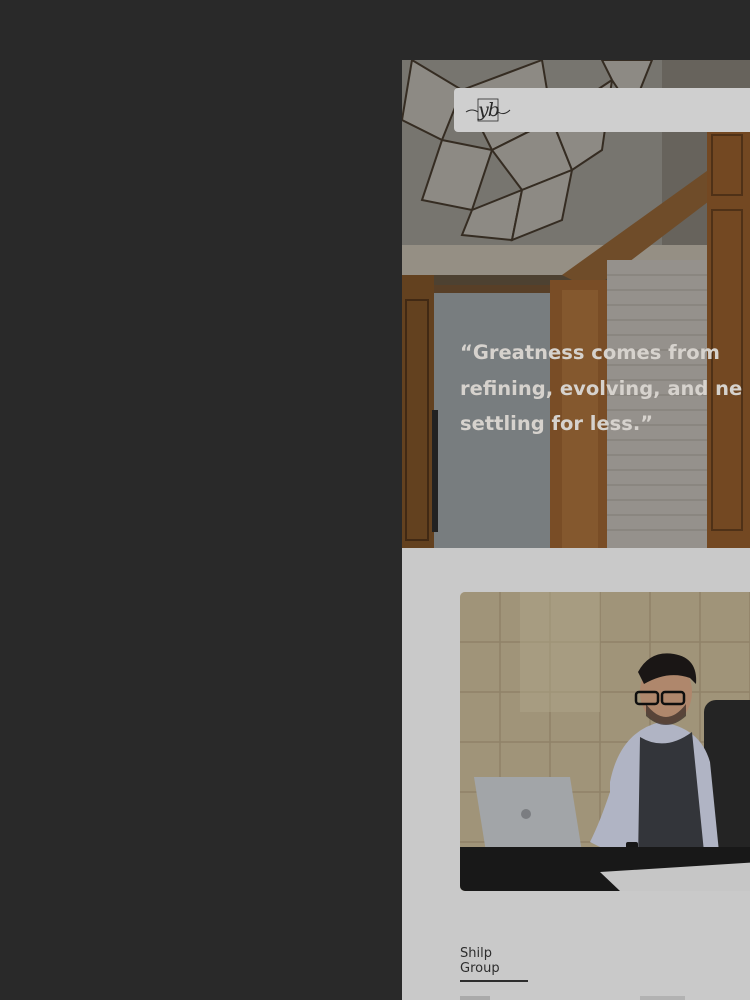  What do you see at coordinates (605, 998) in the screenshot?
I see `faded-text-row` at bounding box center [605, 998].